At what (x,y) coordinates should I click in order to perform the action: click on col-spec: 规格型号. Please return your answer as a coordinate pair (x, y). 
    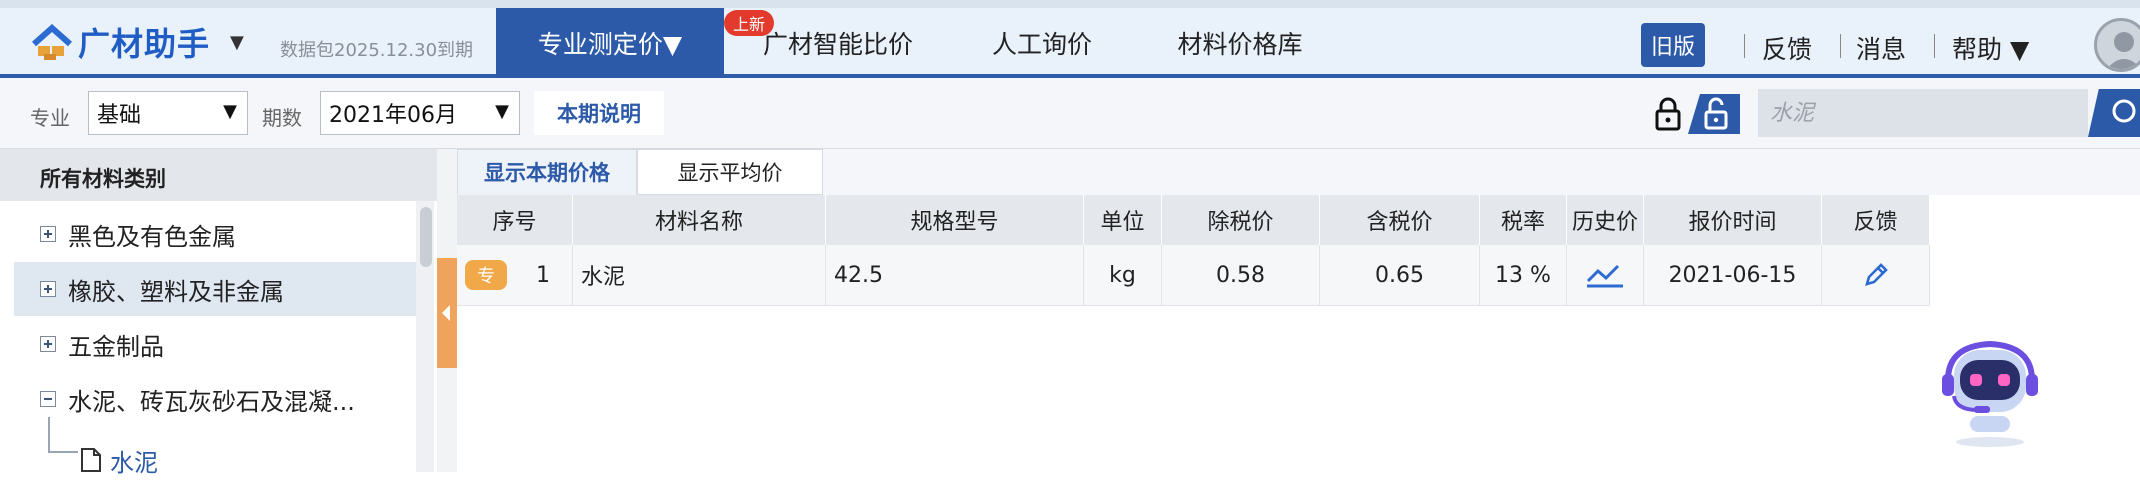
    Looking at the image, I should click on (955, 220).